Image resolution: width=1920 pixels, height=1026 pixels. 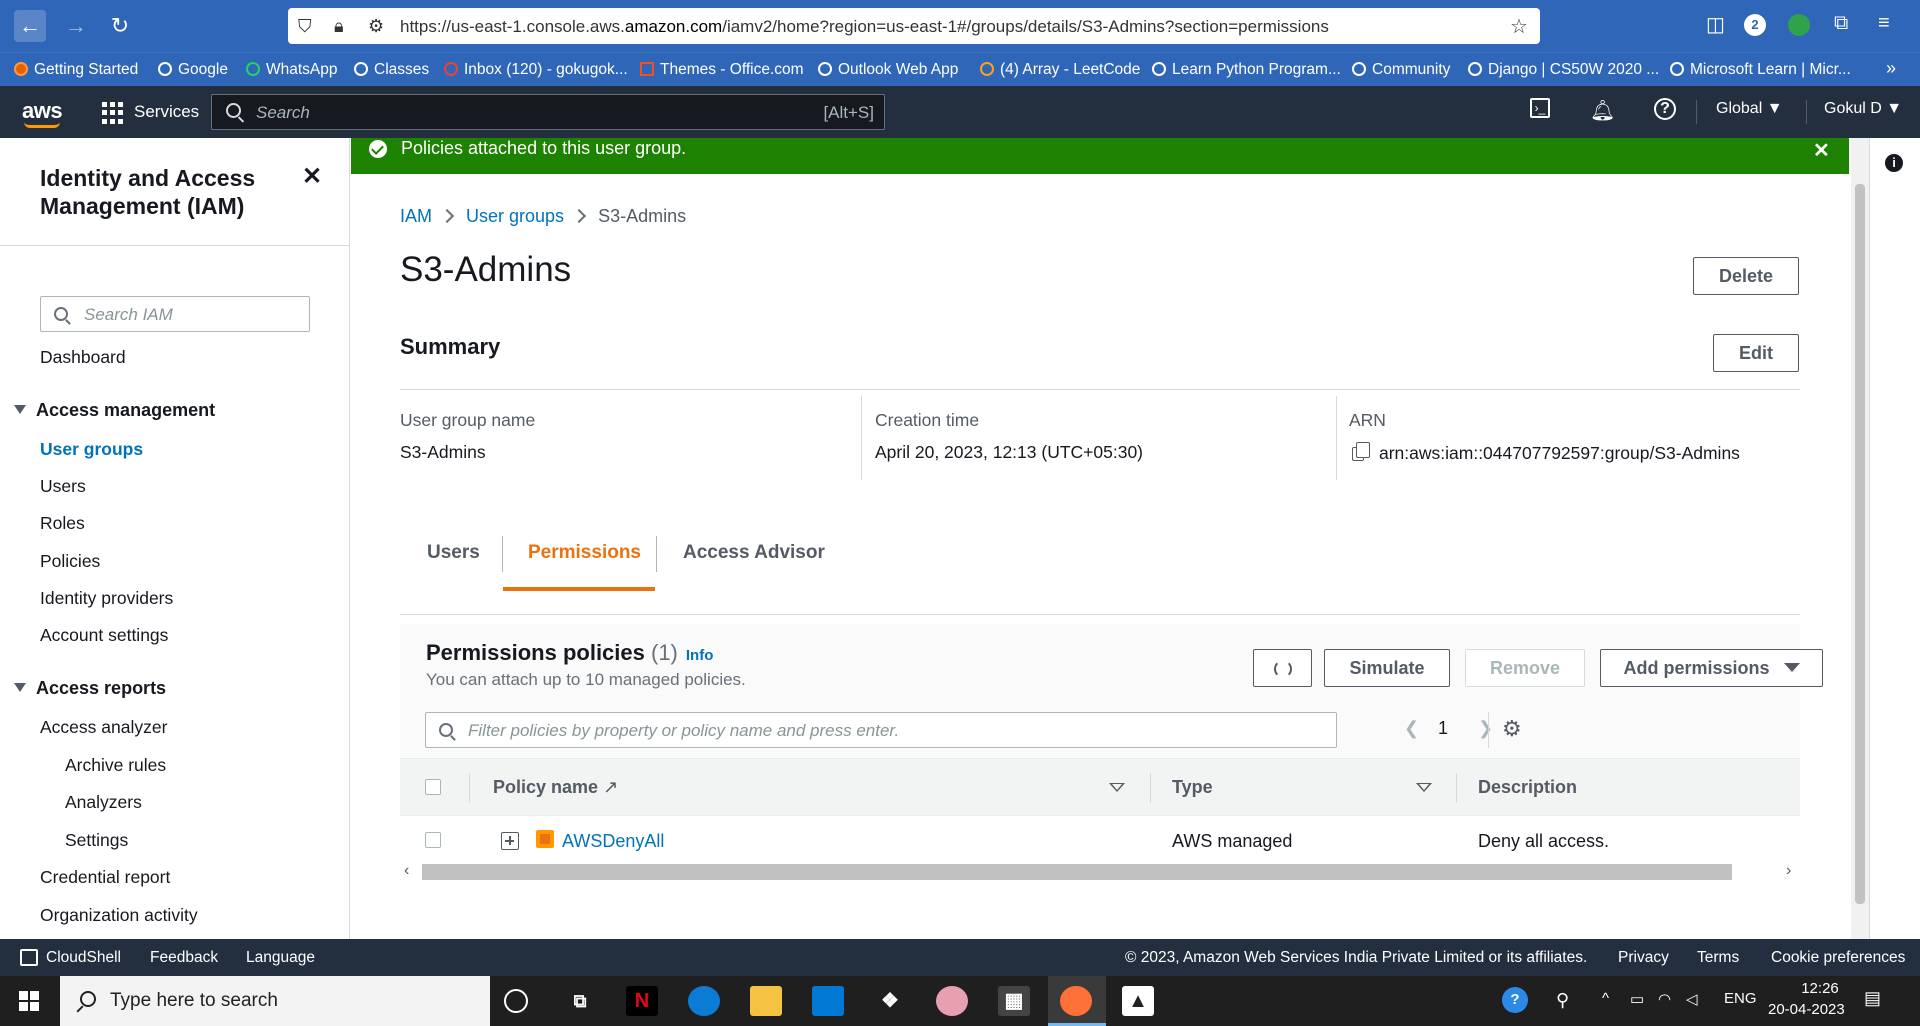 What do you see at coordinates (1527, 787) in the screenshot?
I see `column-description: Description` at bounding box center [1527, 787].